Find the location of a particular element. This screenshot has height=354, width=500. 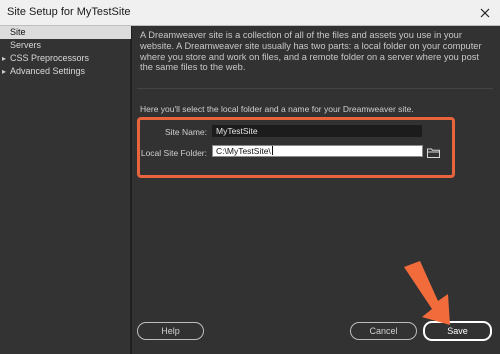

local-site-folder-input: C:\MyTestSite\ is located at coordinates (317, 151).